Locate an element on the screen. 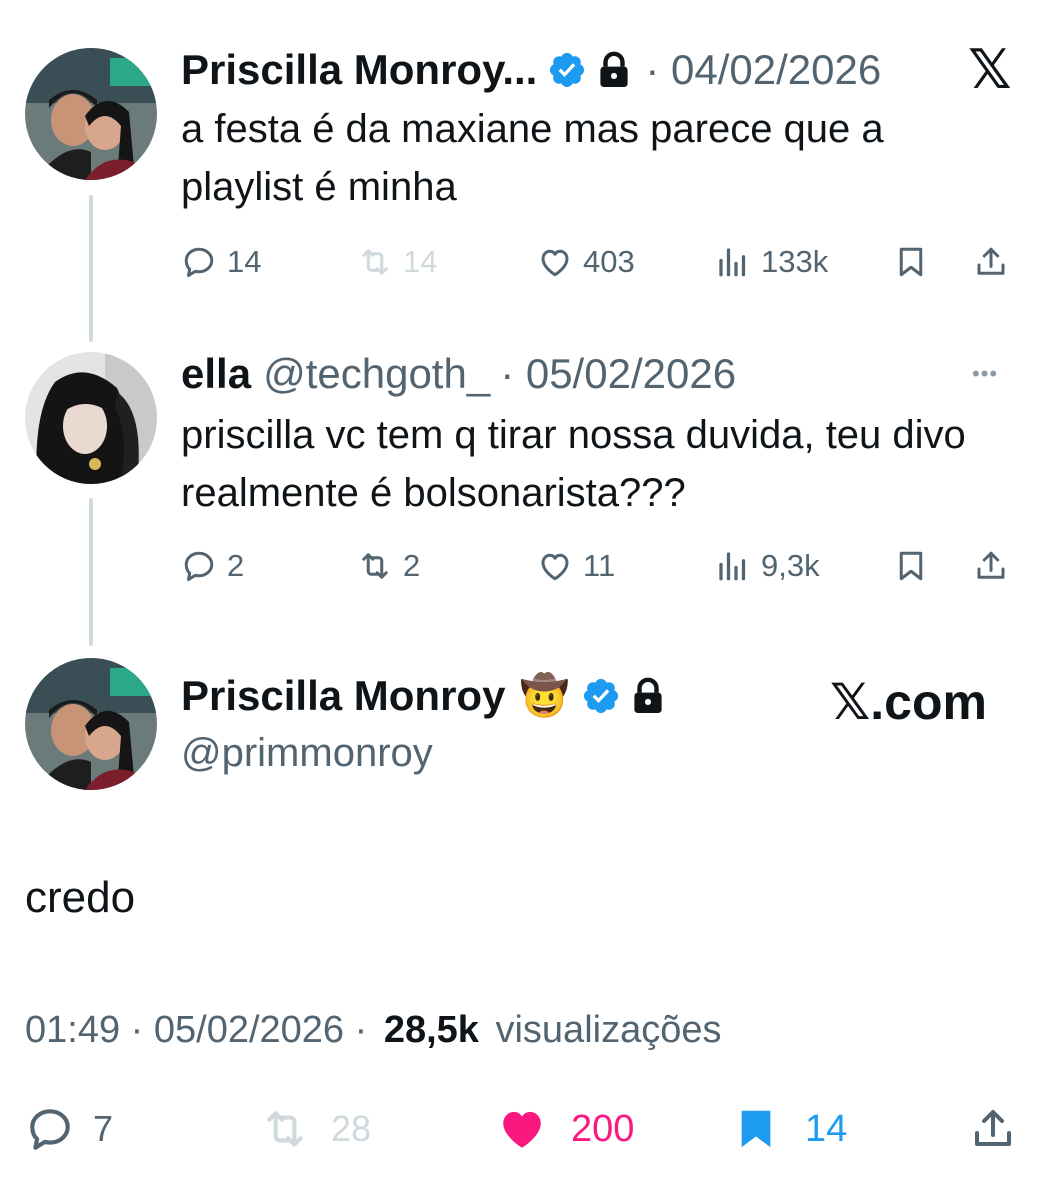 This screenshot has height=1200, width=1041. retweet-button: 28 is located at coordinates (314, 1129).